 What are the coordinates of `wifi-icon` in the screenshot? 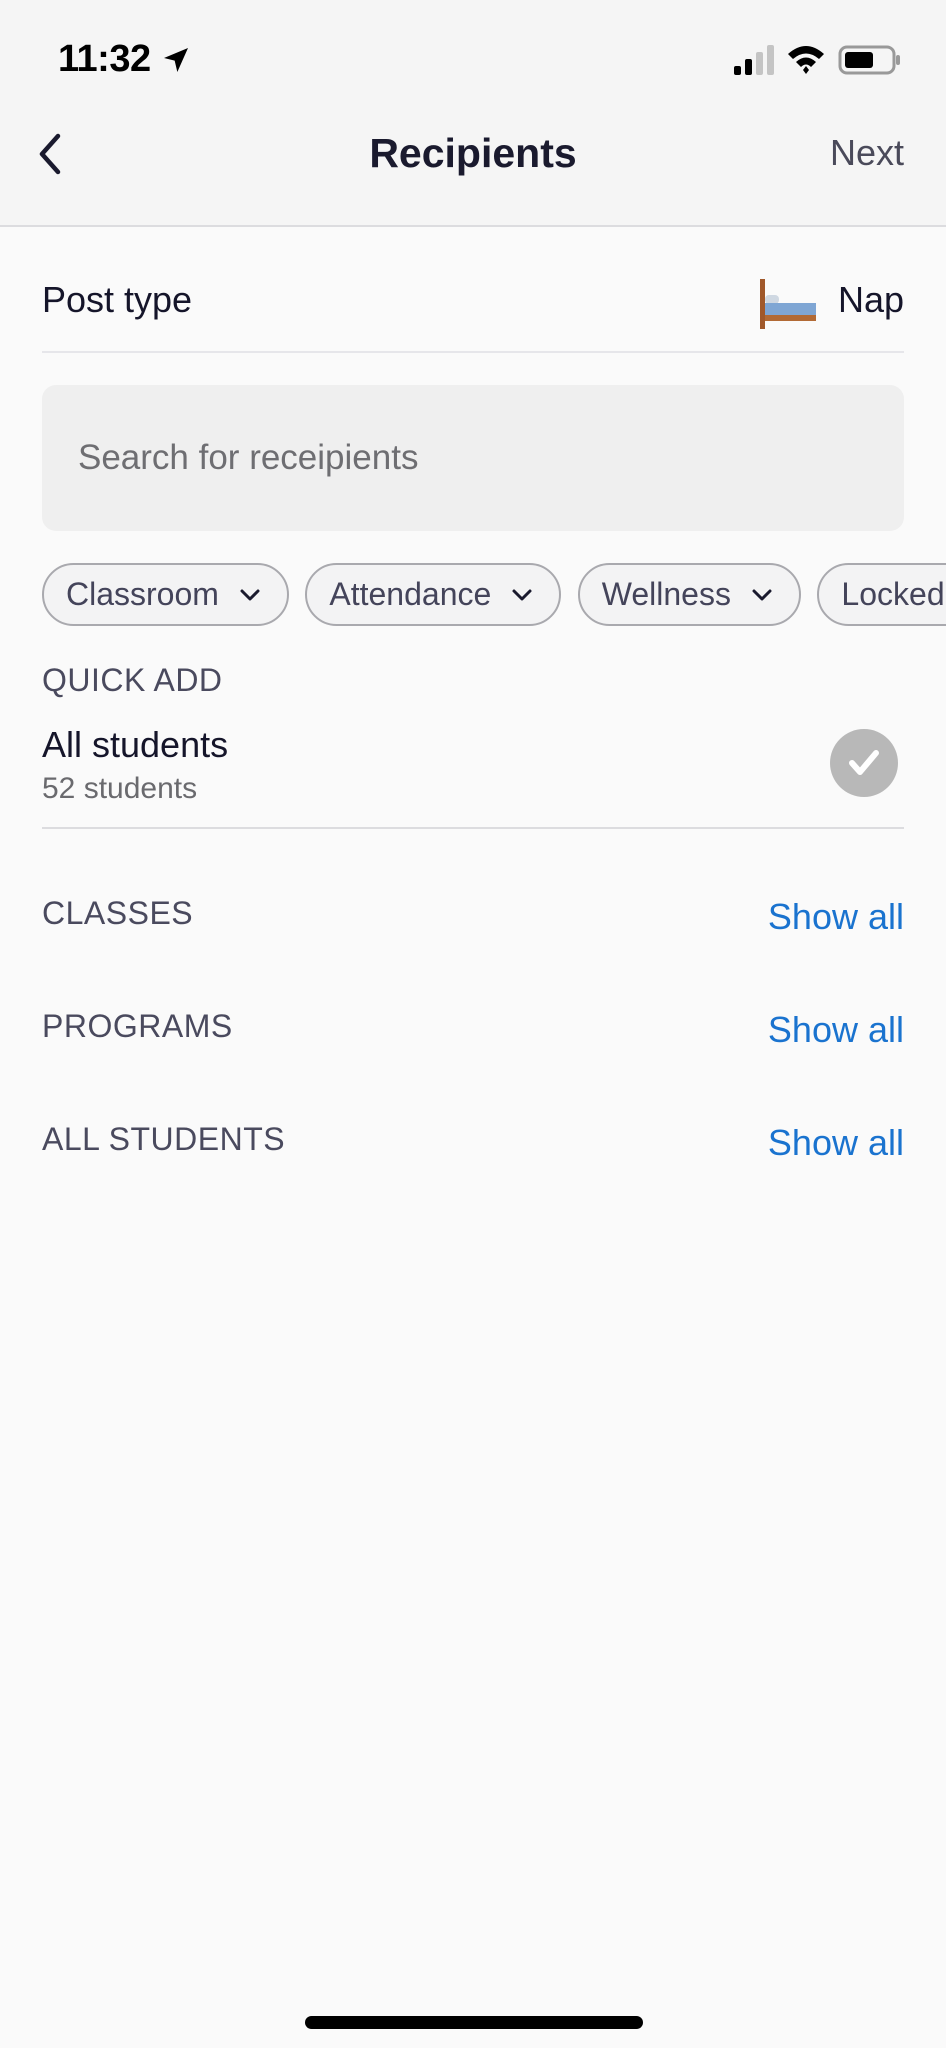 It's located at (806, 60).